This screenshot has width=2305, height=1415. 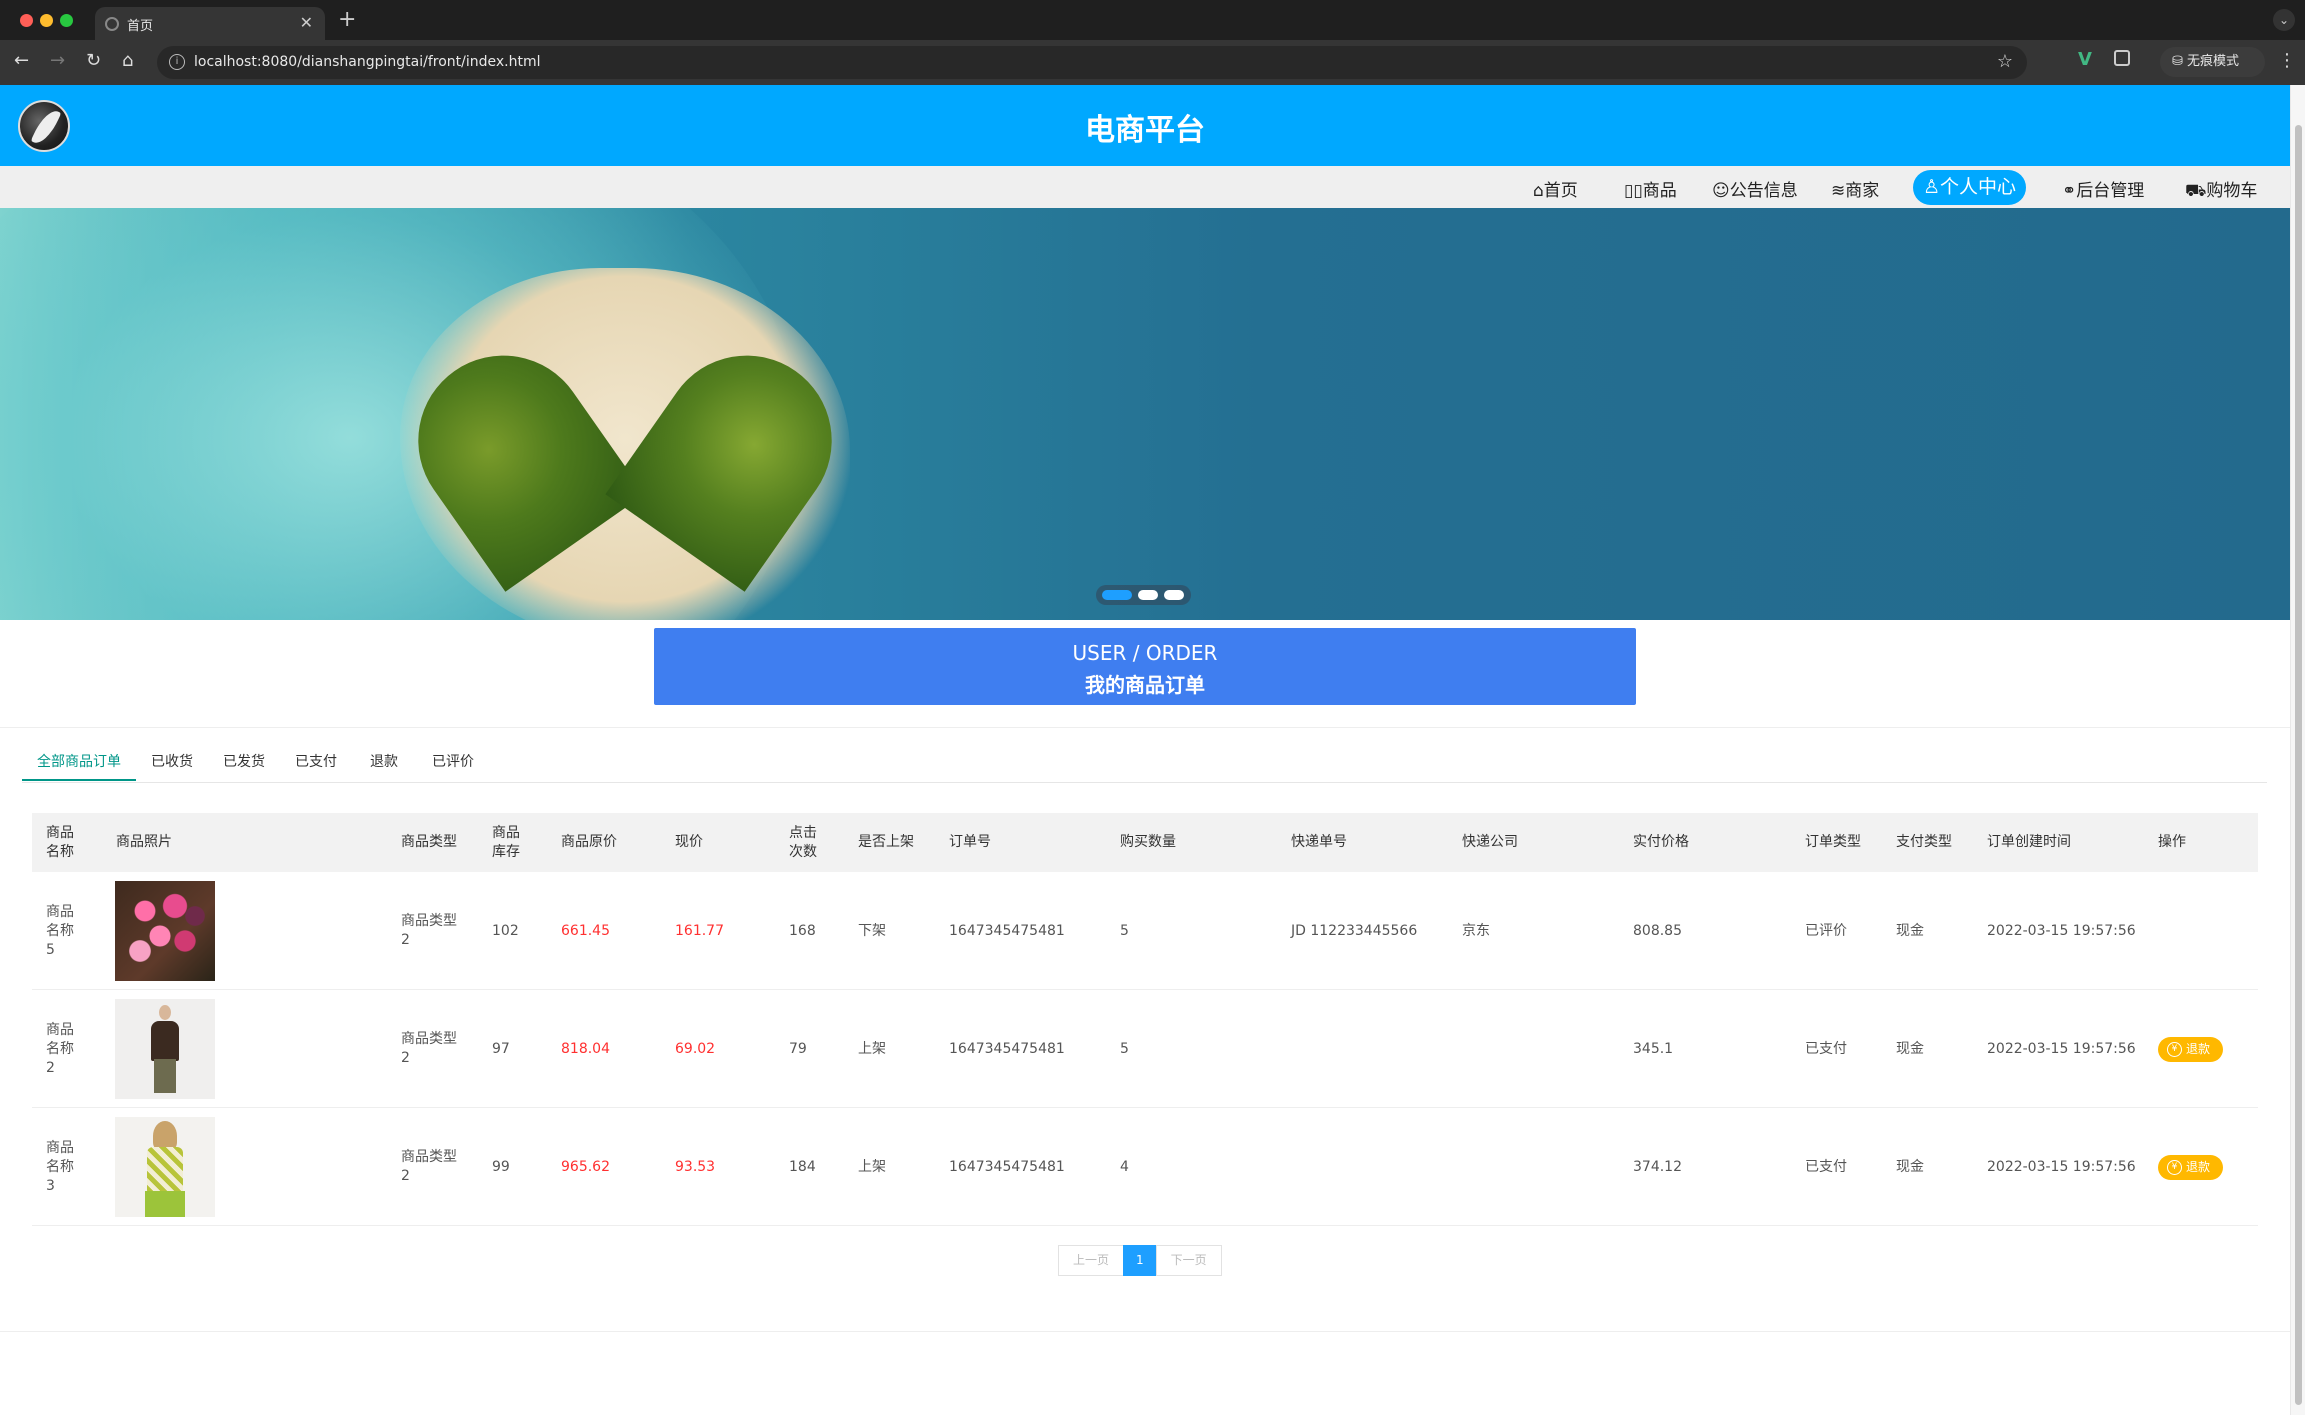 What do you see at coordinates (1633, 191) in the screenshot?
I see `goods-icon: ▯▯` at bounding box center [1633, 191].